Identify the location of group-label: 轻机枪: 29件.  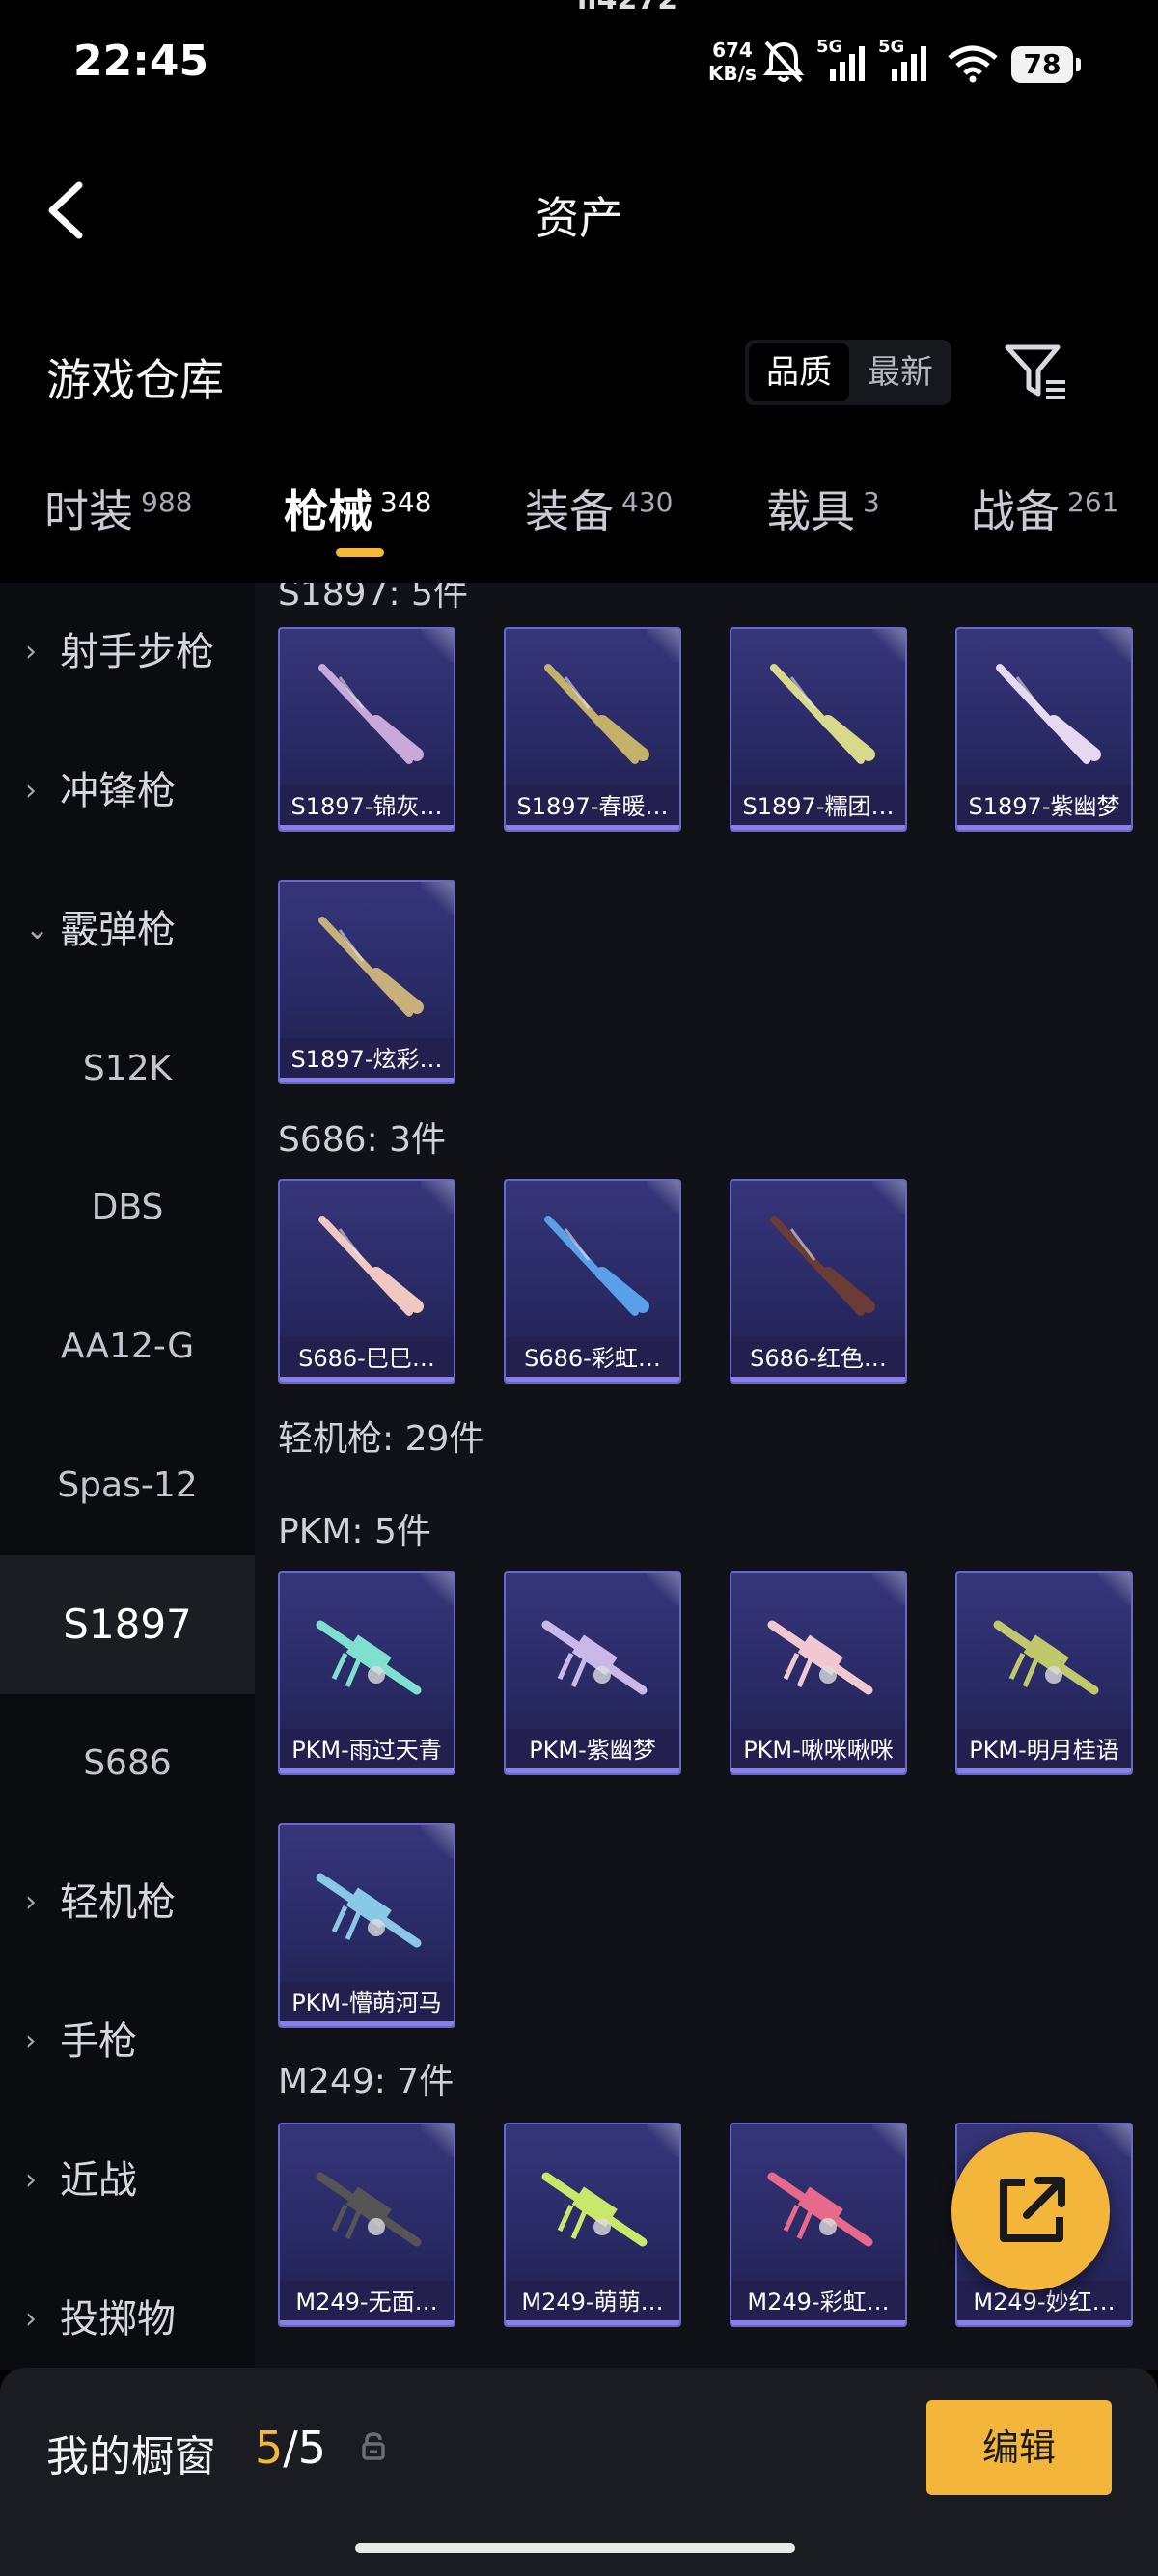
(381, 1439).